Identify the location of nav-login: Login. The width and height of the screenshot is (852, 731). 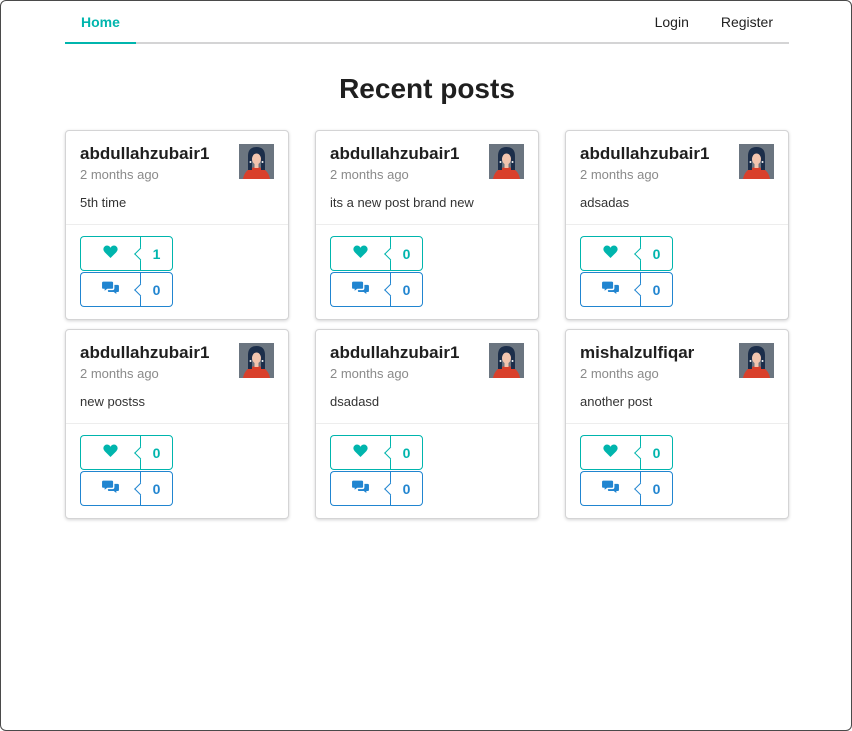
(672, 21).